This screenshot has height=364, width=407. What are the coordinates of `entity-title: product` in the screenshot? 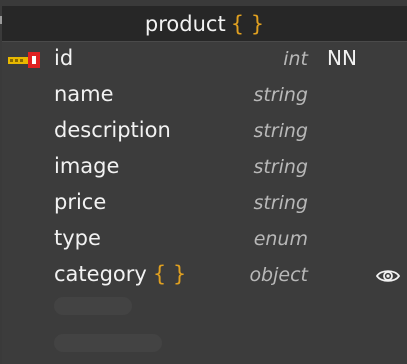 It's located at (185, 23).